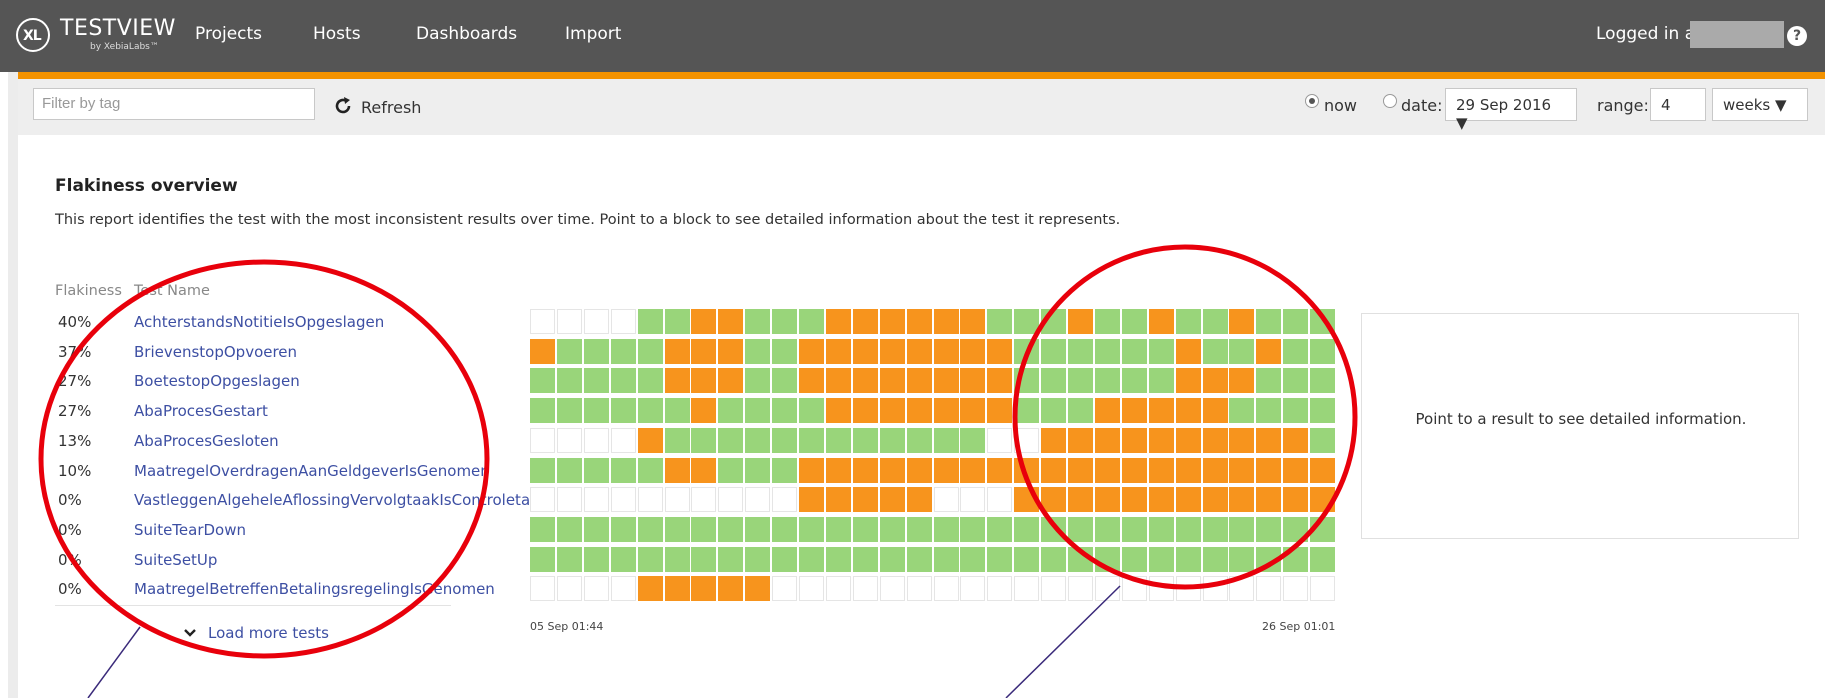 Image resolution: width=1825 pixels, height=698 pixels. Describe the element at coordinates (228, 34) in the screenshot. I see `nav-projects: Projects` at that location.